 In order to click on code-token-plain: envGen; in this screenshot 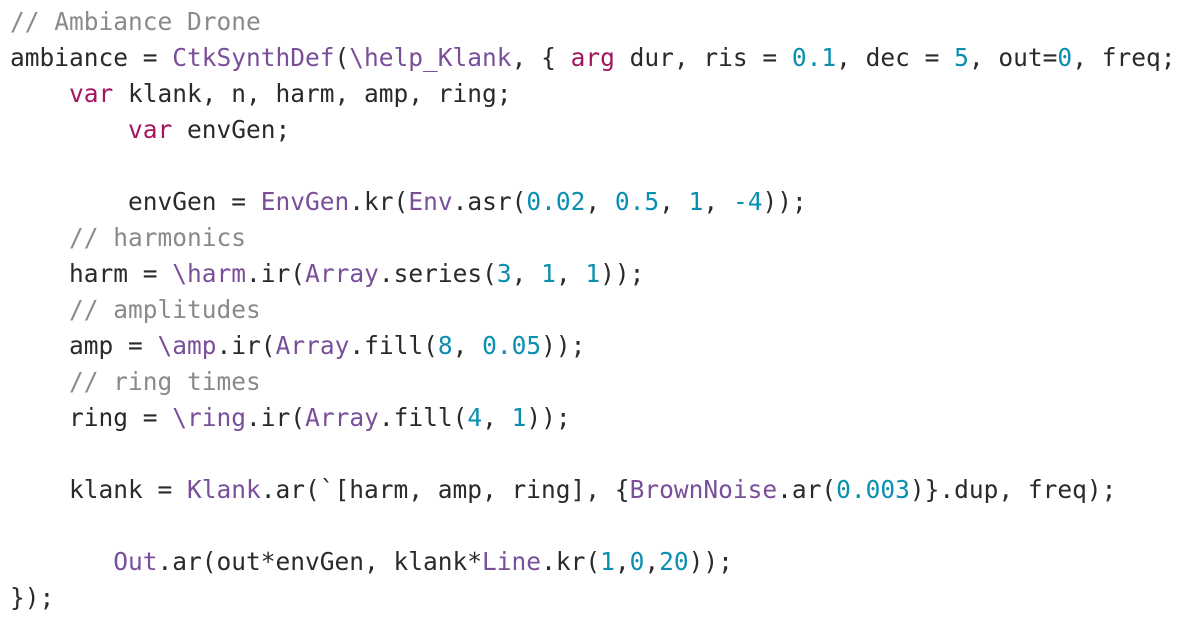, I will do `click(231, 129)`.